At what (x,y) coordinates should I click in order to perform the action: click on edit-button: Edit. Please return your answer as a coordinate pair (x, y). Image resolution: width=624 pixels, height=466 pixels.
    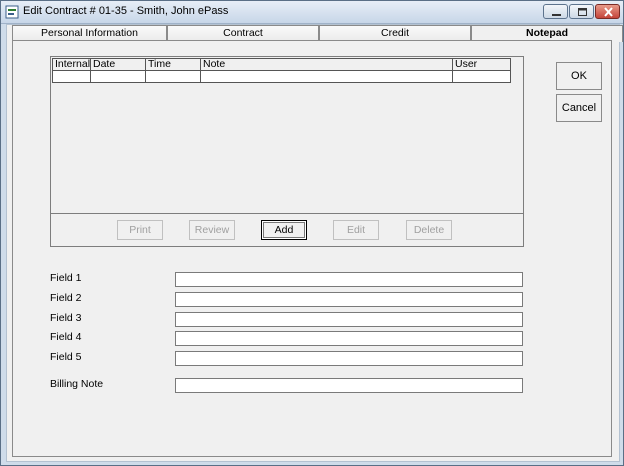
    Looking at the image, I should click on (356, 230).